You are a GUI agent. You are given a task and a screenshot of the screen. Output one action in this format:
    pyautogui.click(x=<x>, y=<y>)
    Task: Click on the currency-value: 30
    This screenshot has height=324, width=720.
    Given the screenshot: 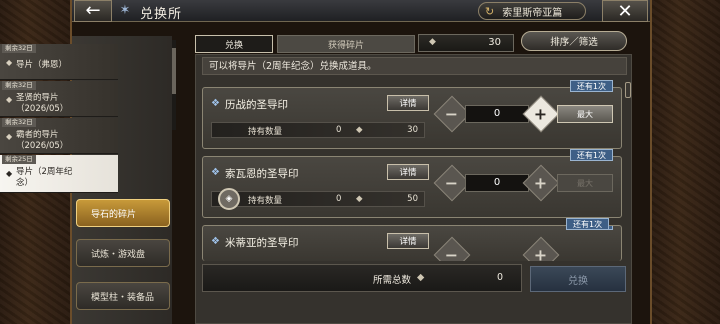 What is the action you would take?
    pyautogui.click(x=494, y=42)
    